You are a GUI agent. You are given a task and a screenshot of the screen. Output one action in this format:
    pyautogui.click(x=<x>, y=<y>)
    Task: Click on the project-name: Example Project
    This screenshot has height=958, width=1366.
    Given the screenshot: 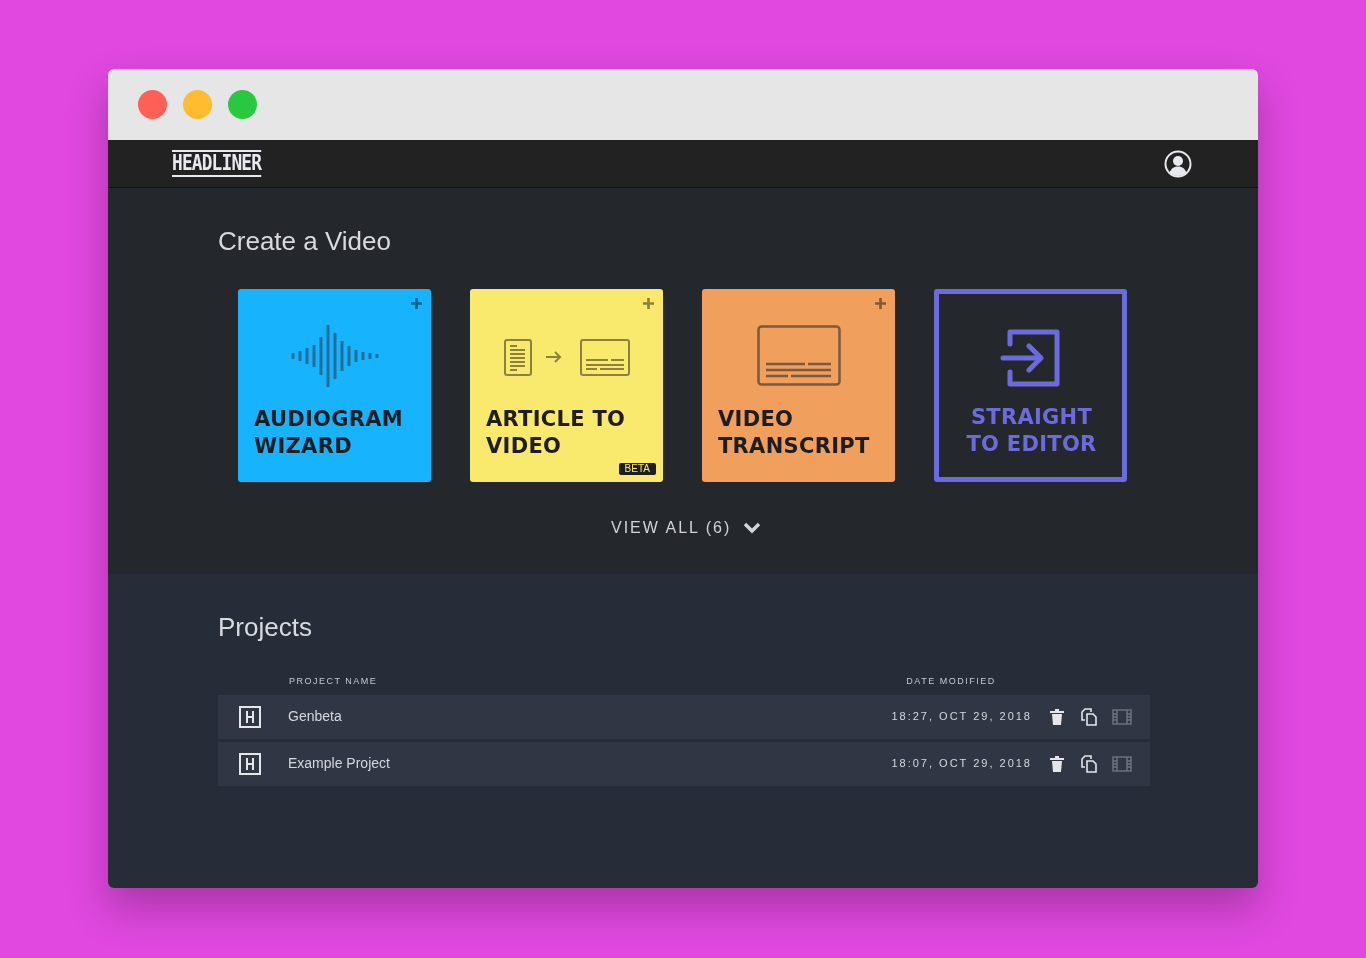 What is the action you would take?
    pyautogui.click(x=339, y=764)
    